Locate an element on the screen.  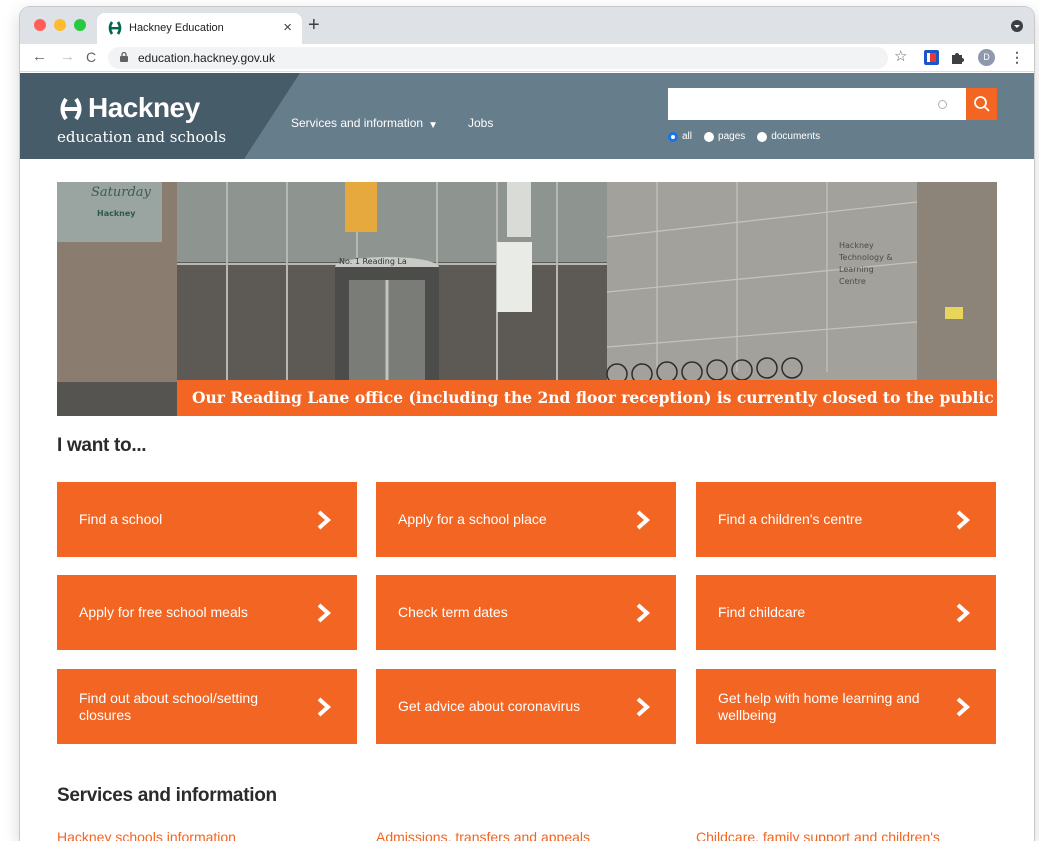
logo-subtitle: education and schools is located at coordinates (142, 137).